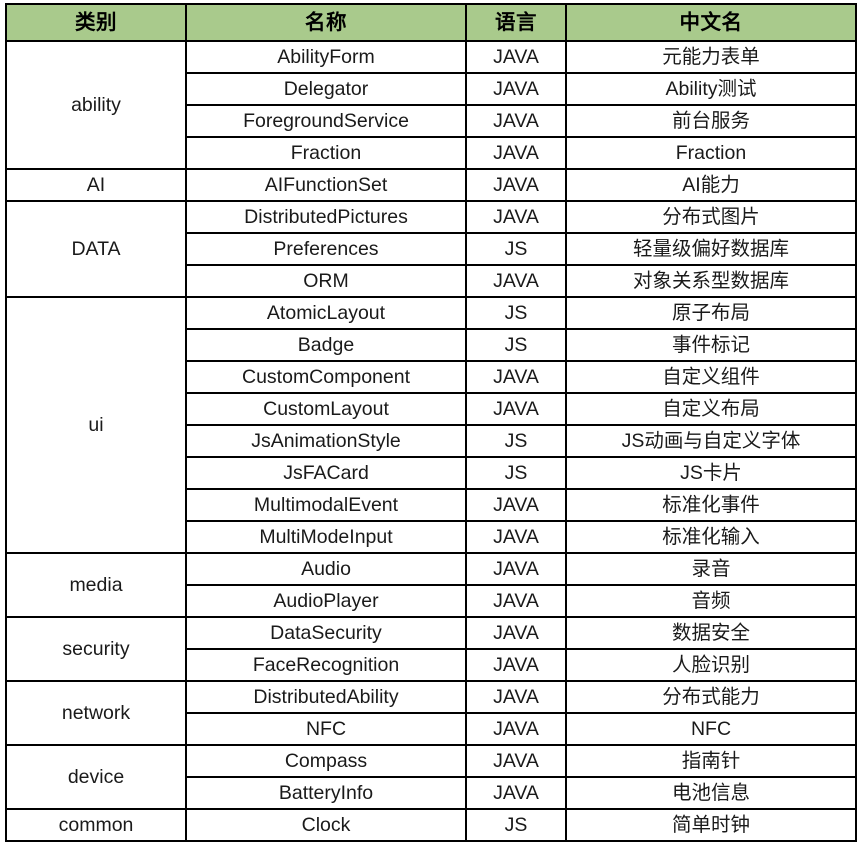 The width and height of the screenshot is (861, 844). What do you see at coordinates (711, 825) in the screenshot?
I see `chinese-name-cell: 简单时钟` at bounding box center [711, 825].